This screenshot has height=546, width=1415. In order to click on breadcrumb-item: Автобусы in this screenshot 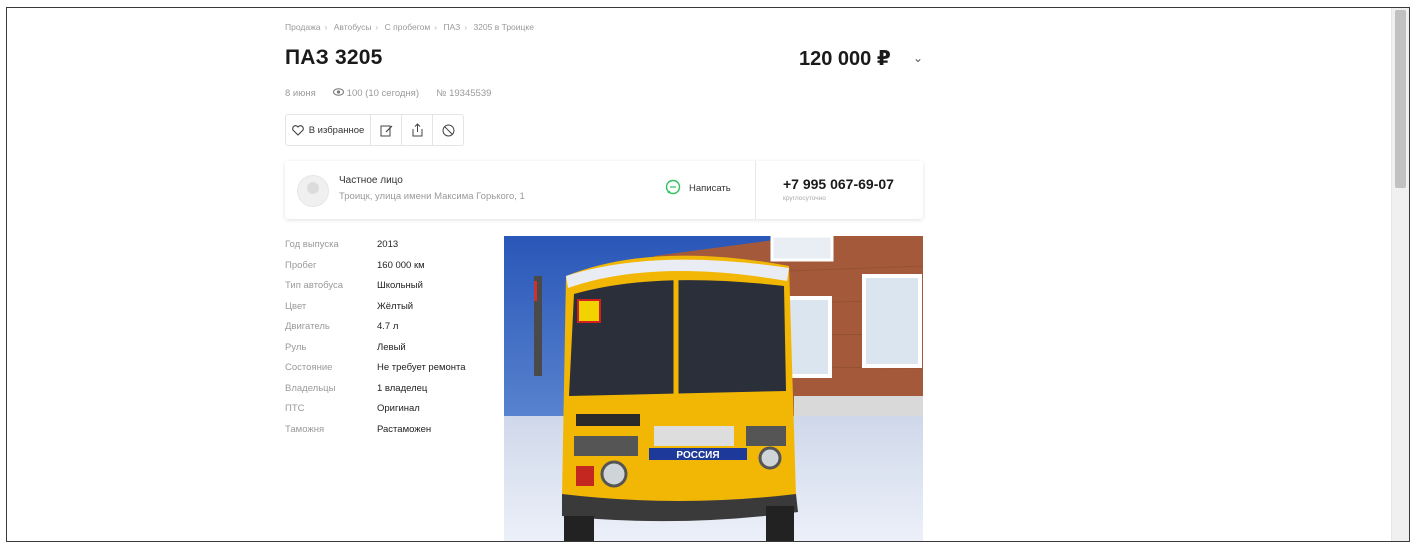, I will do `click(353, 27)`.